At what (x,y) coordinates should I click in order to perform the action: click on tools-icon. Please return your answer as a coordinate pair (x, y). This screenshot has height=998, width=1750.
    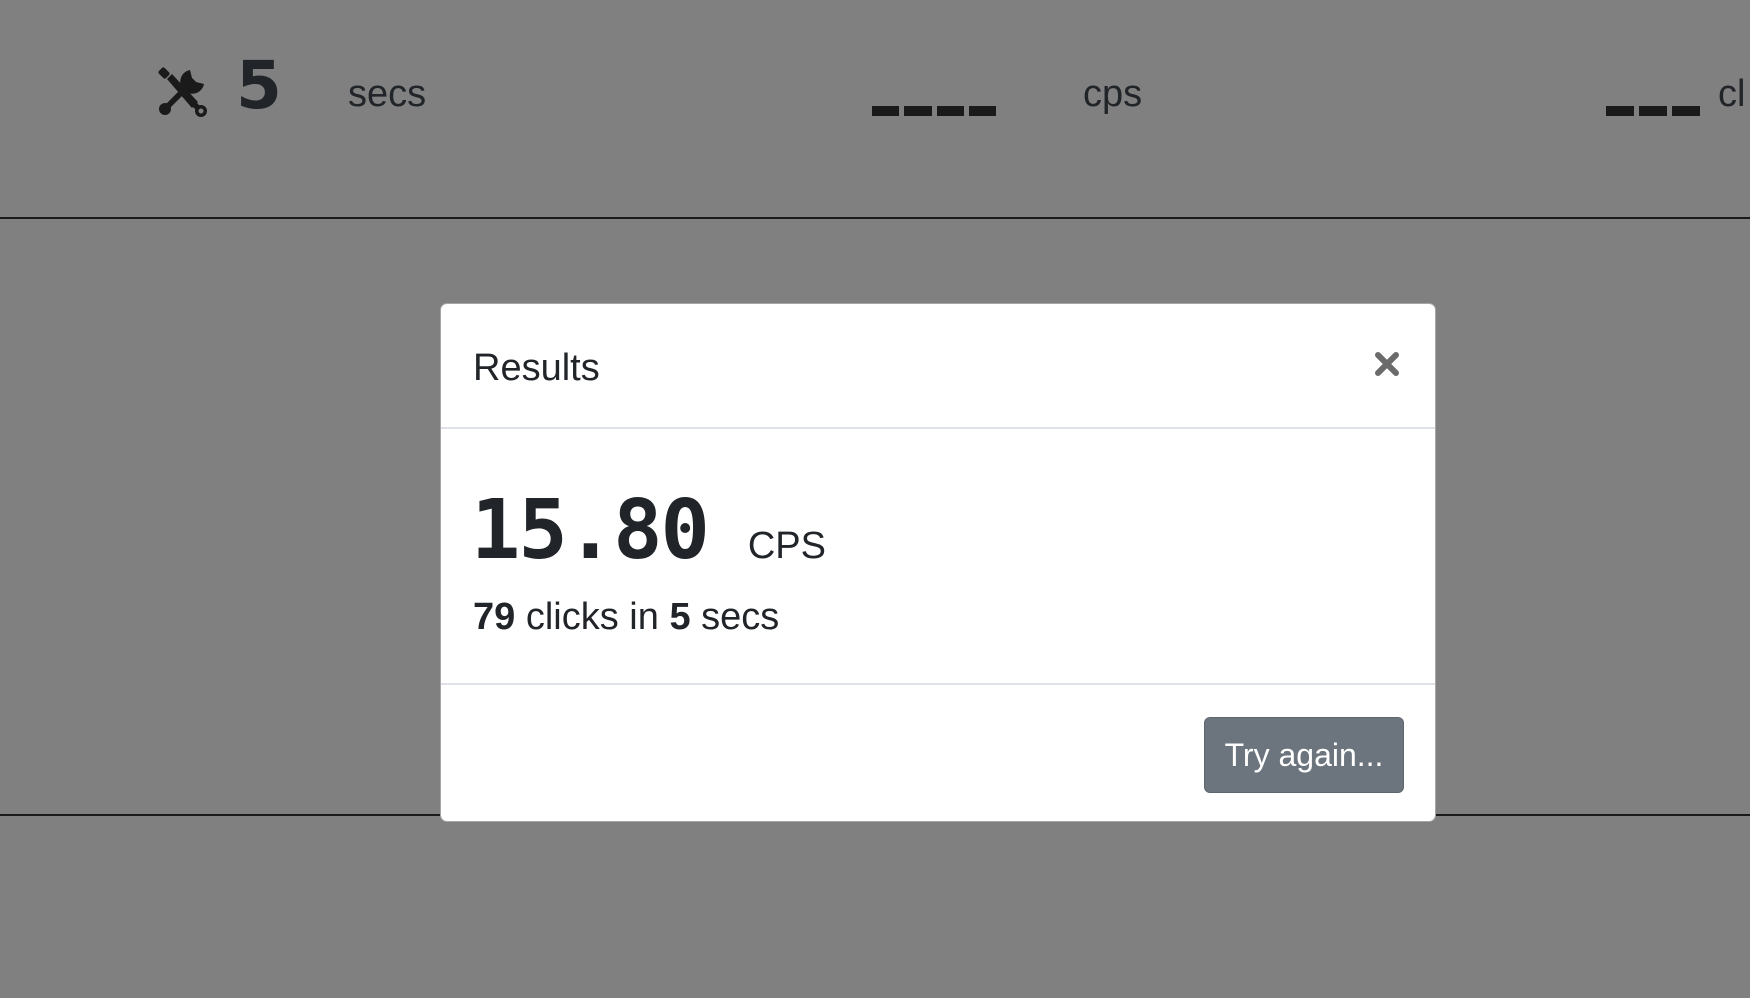
    Looking at the image, I should click on (182, 92).